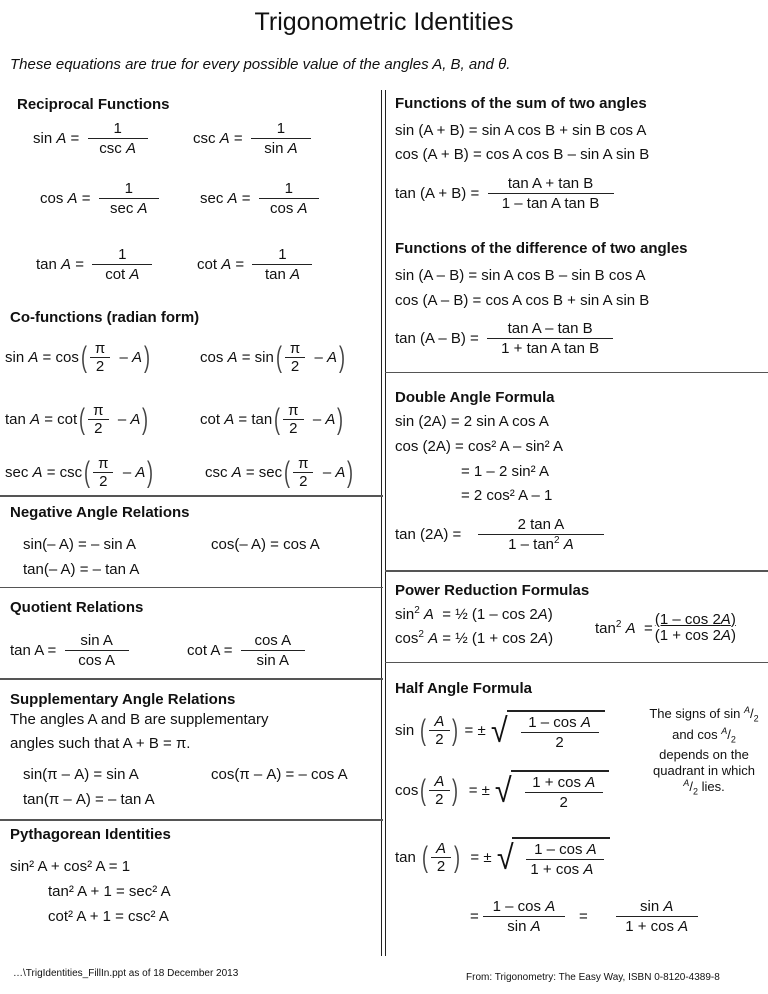 The width and height of the screenshot is (768, 994). Describe the element at coordinates (479, 446) in the screenshot. I see `identity-cos-double: cos (2A) = cos² A – sin² A` at that location.